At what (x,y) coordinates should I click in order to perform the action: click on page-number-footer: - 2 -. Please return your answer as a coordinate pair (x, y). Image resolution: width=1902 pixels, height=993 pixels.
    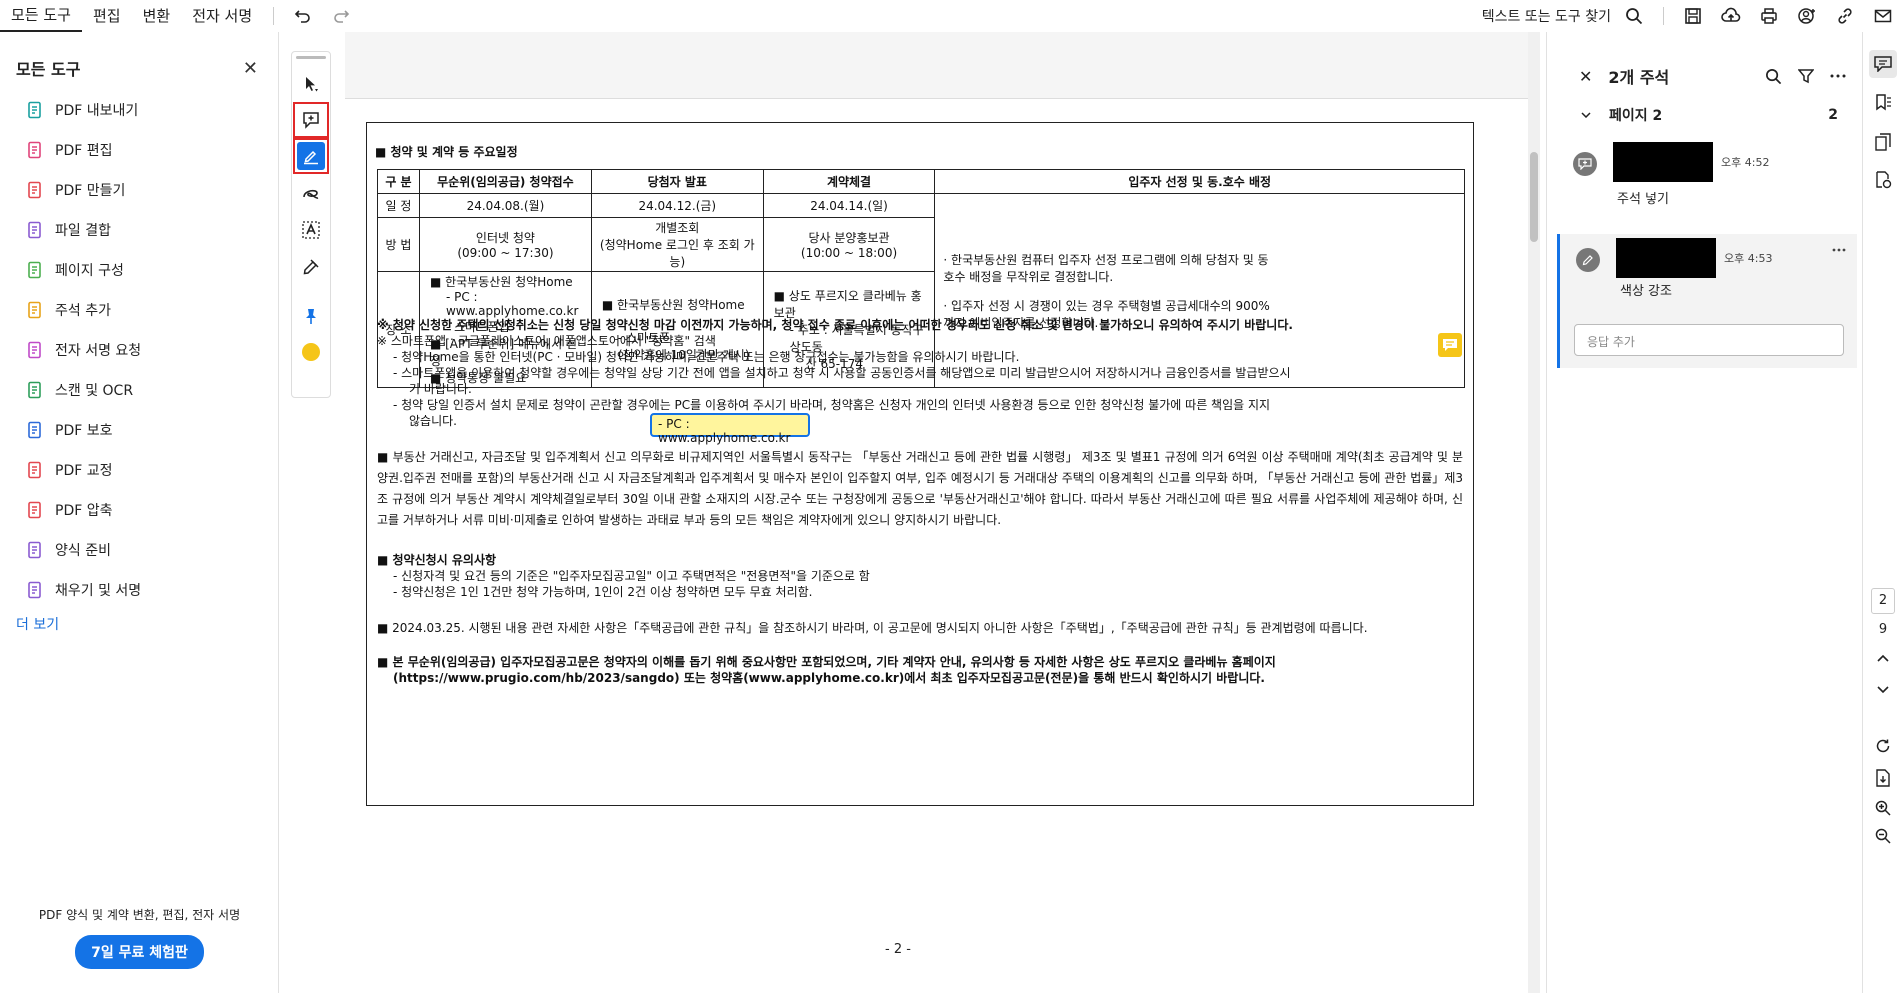
    Looking at the image, I should click on (898, 949).